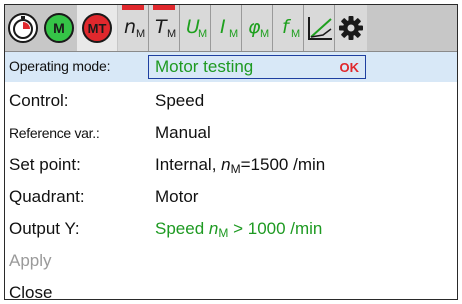  What do you see at coordinates (231, 260) in the screenshot?
I see `apply-row: Apply` at bounding box center [231, 260].